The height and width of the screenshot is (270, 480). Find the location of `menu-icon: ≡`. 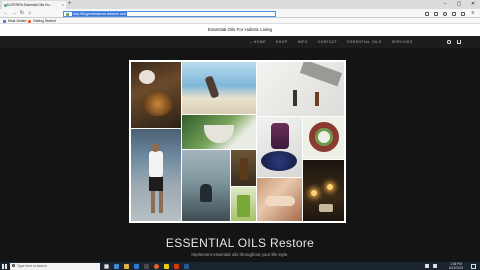

menu-icon: ≡ is located at coordinates (473, 13).